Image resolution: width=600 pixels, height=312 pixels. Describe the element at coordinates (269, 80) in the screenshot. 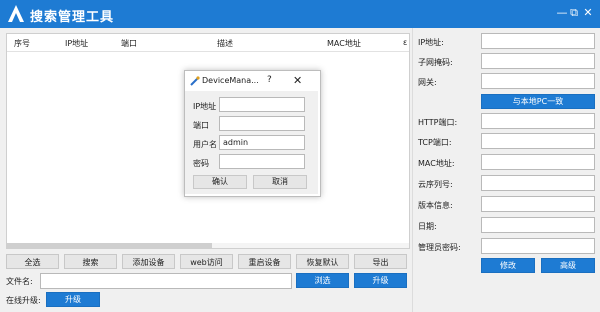

I see `help-icon: ?` at that location.